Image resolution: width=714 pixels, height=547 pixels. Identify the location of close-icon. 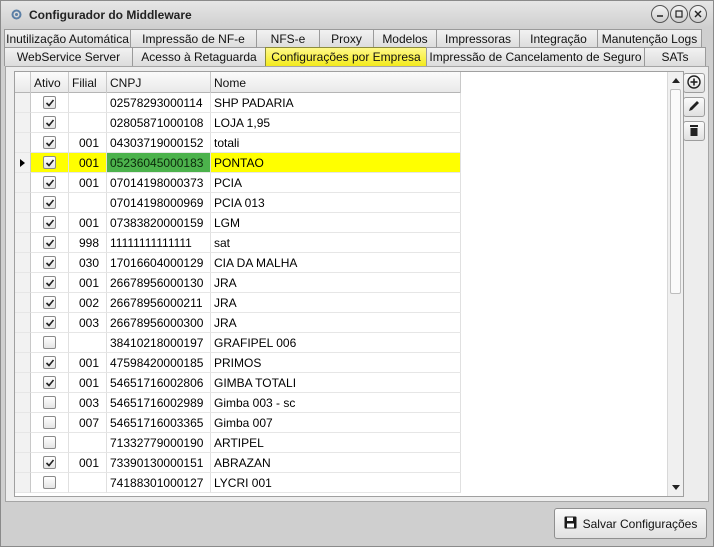
(698, 14).